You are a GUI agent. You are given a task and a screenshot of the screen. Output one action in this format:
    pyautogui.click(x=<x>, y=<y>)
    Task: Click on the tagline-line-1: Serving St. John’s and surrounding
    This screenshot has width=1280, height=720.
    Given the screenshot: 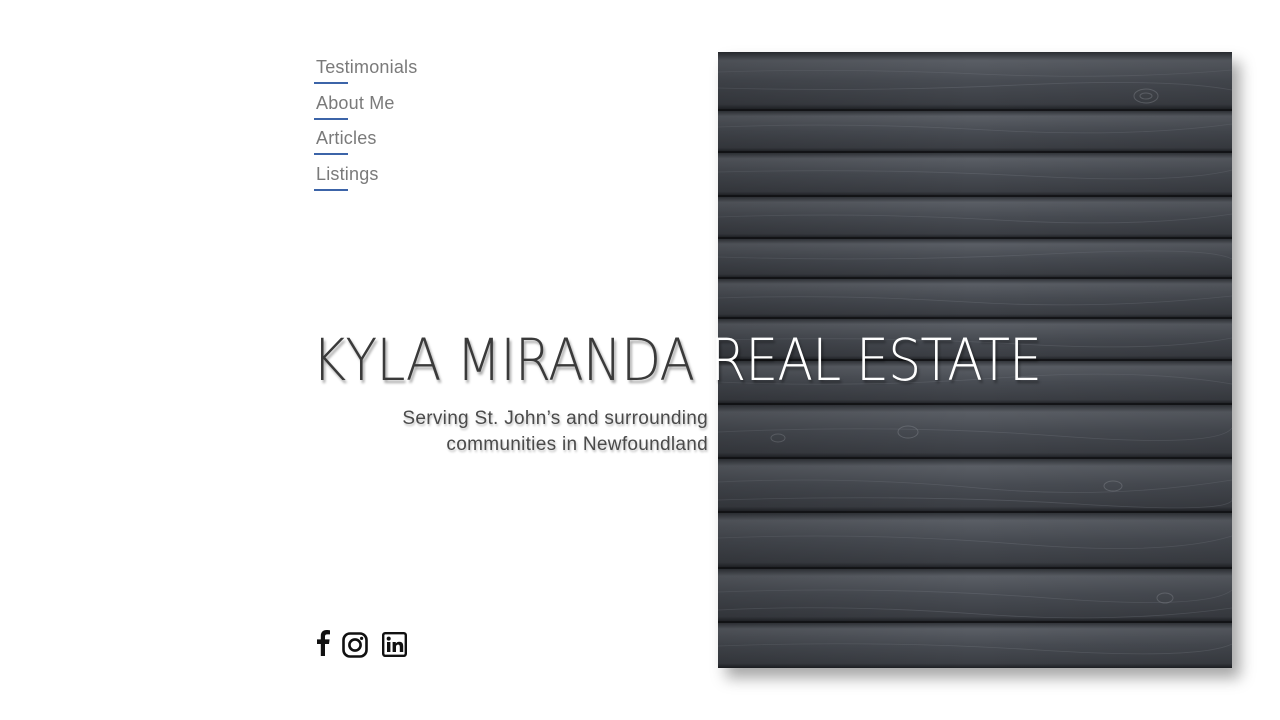 What is the action you would take?
    pyautogui.click(x=555, y=418)
    